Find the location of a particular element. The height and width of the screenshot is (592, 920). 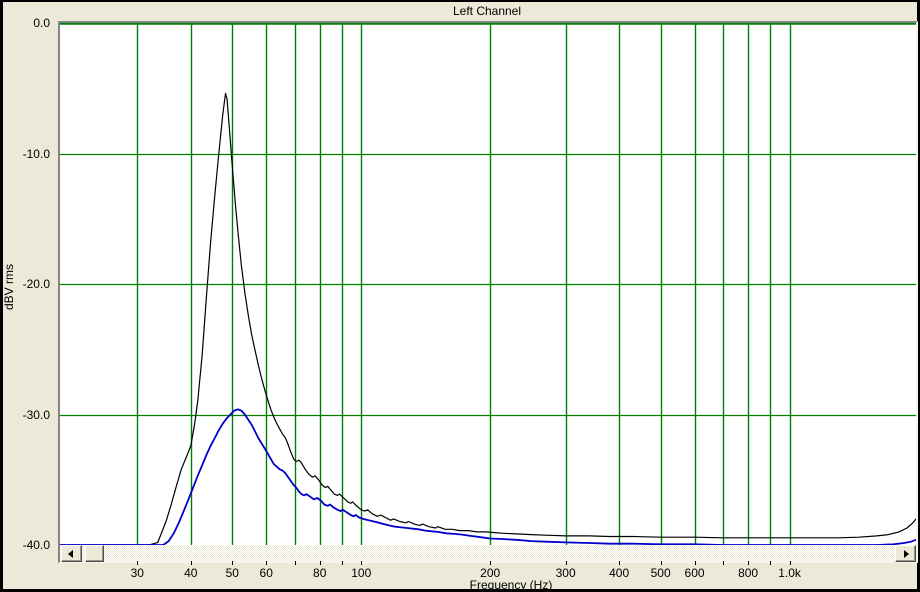

x-axis-title: Frequency (Hz) is located at coordinates (511, 585).